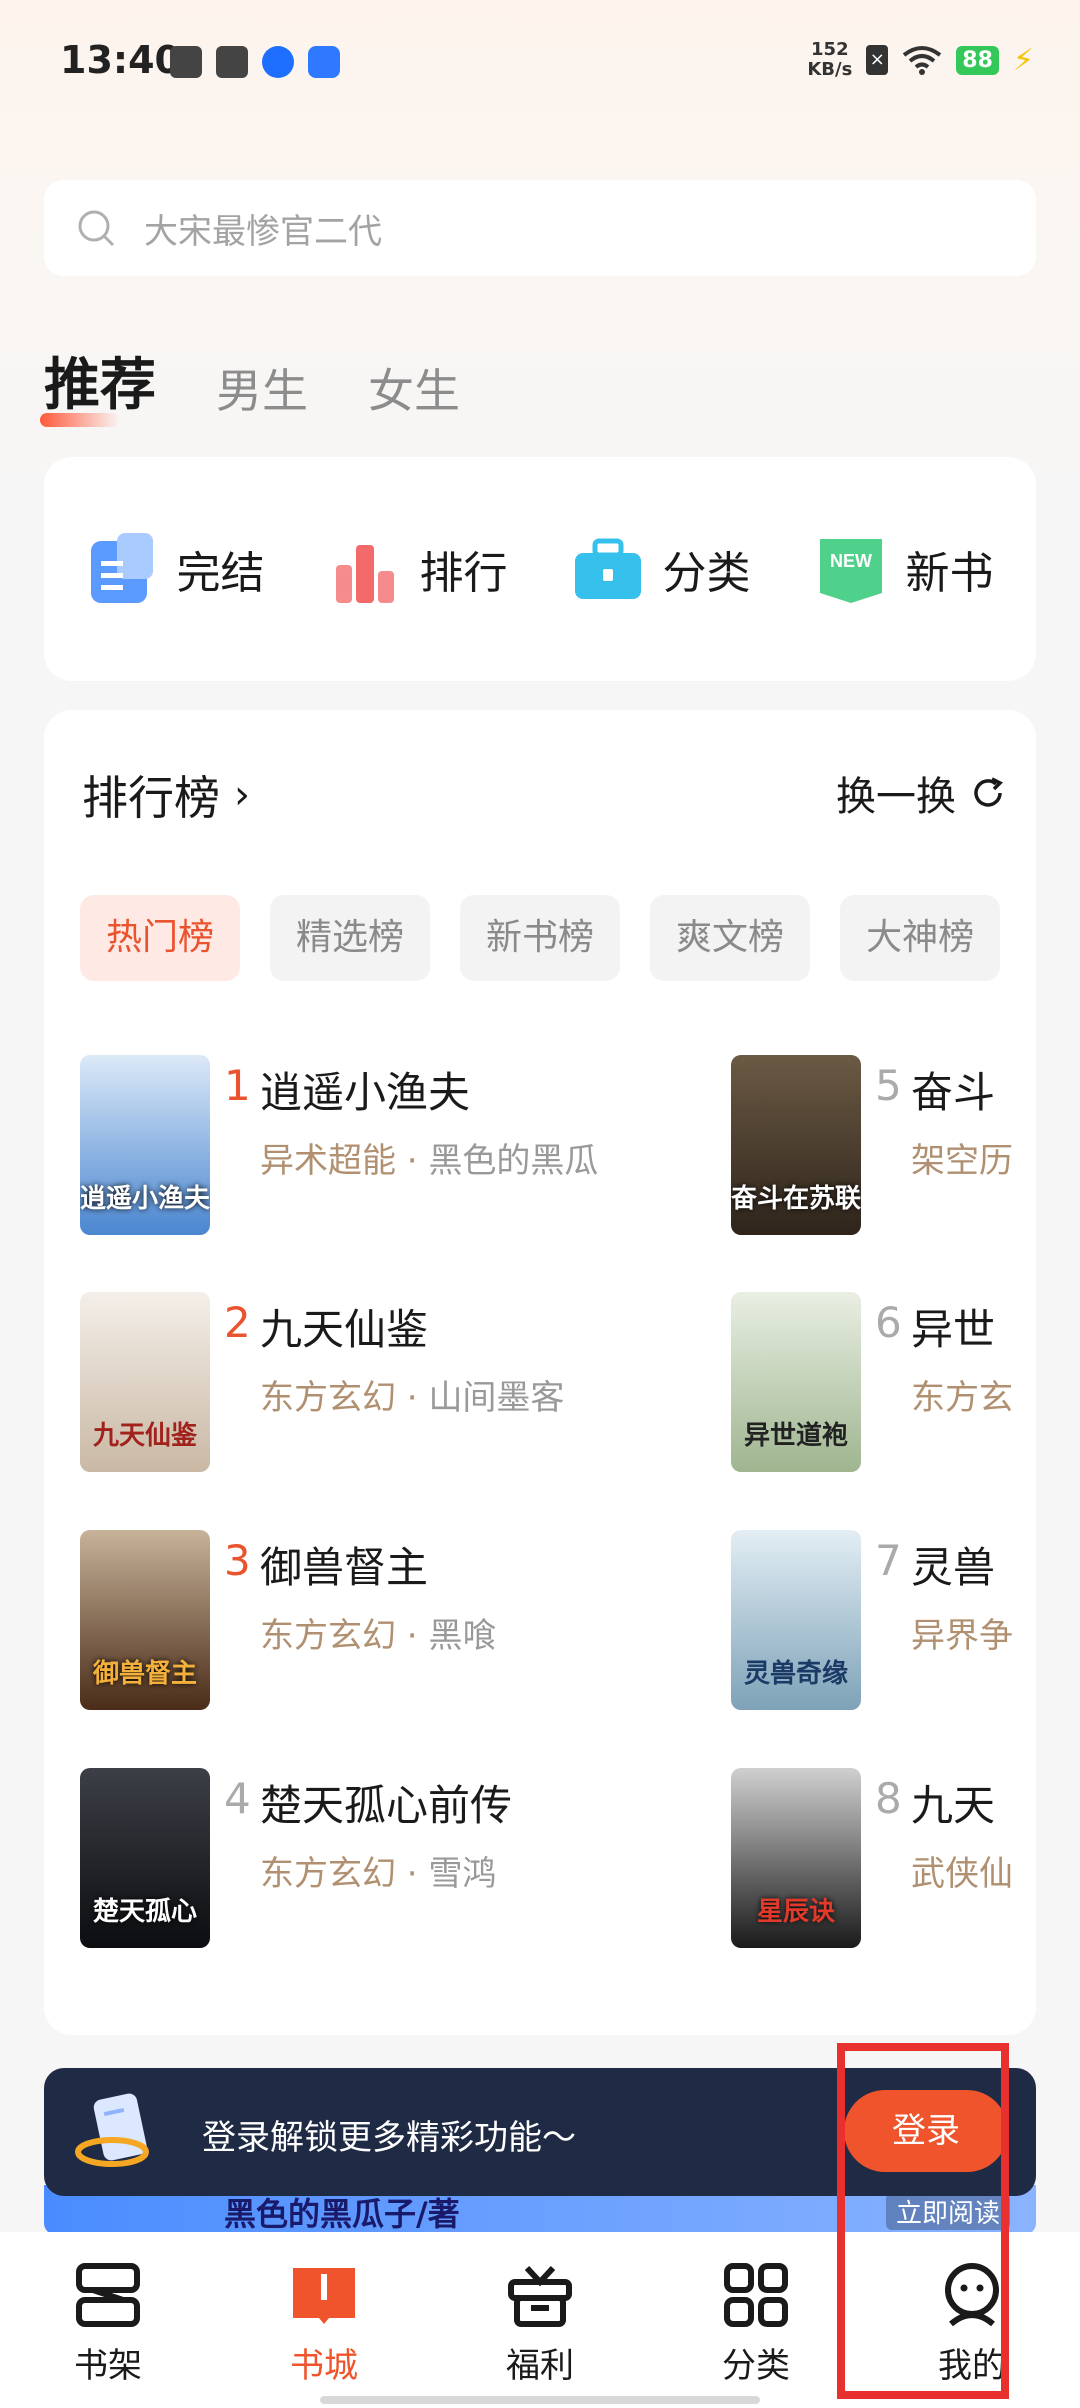 Image resolution: width=1080 pixels, height=2408 pixels. I want to click on login-prompt-bar: 登录解锁更多精彩功能～ 登录, so click(540, 2132).